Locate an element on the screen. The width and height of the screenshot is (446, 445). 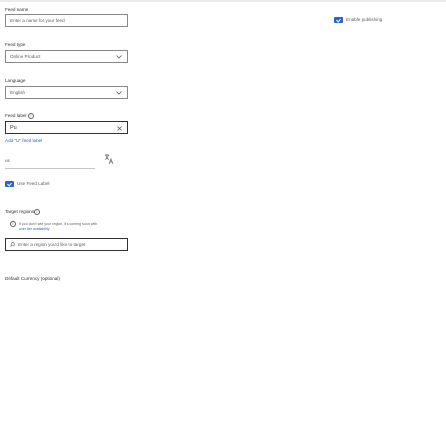
target-regions-placeholder: Enter a region you'd like to target is located at coordinates (52, 244).